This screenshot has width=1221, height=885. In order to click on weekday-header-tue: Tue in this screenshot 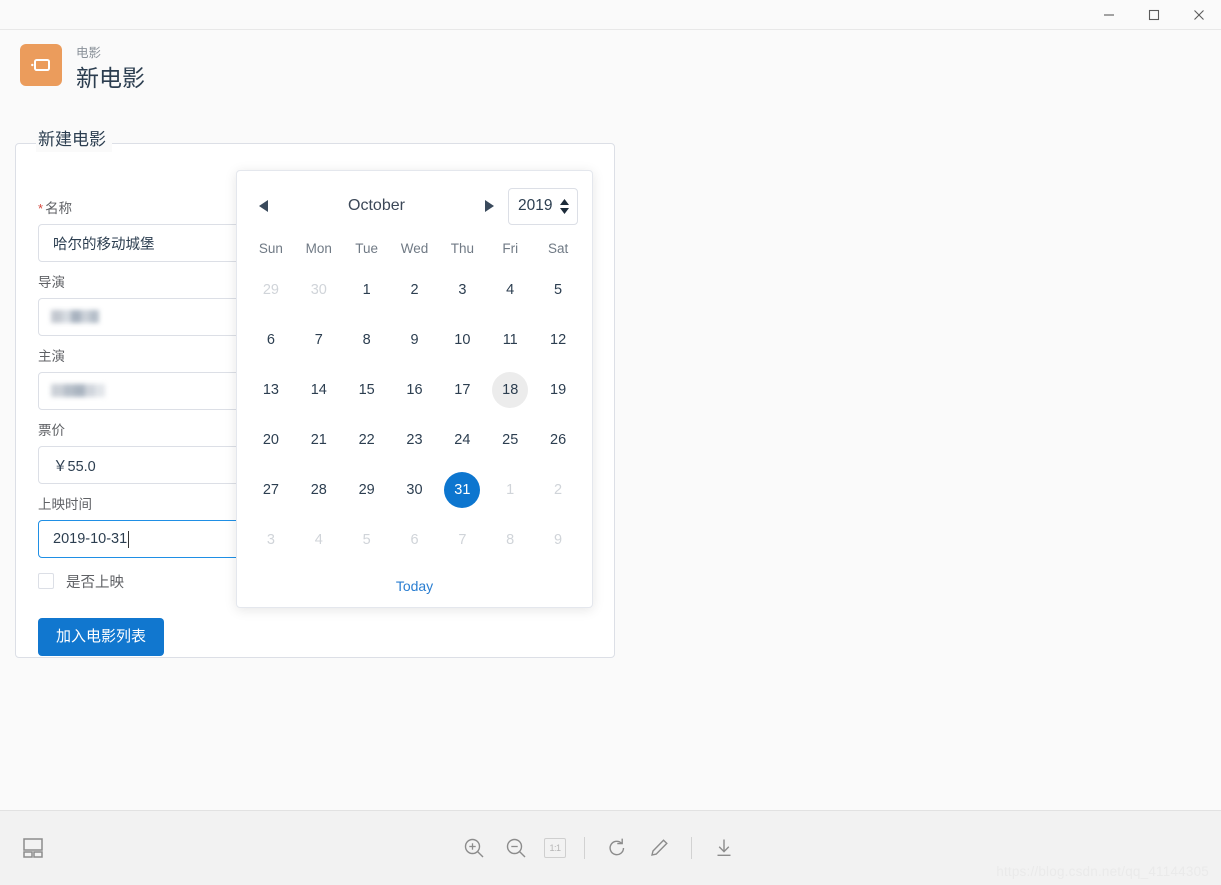, I will do `click(367, 248)`.